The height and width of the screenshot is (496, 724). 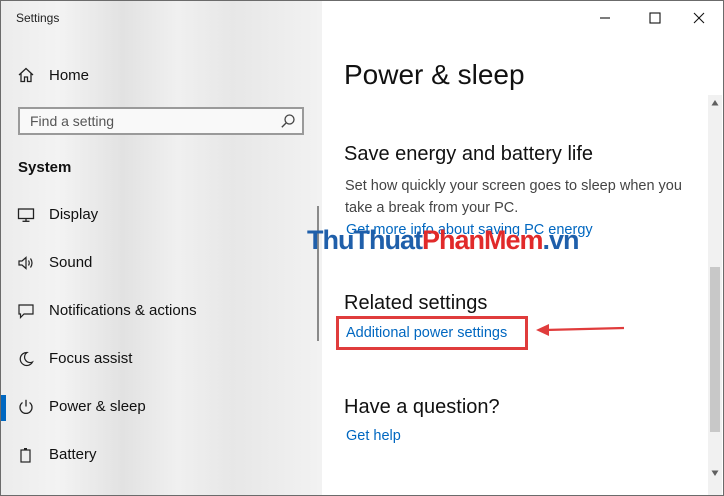 What do you see at coordinates (715, 103) in the screenshot?
I see `scroll-up-icon` at bounding box center [715, 103].